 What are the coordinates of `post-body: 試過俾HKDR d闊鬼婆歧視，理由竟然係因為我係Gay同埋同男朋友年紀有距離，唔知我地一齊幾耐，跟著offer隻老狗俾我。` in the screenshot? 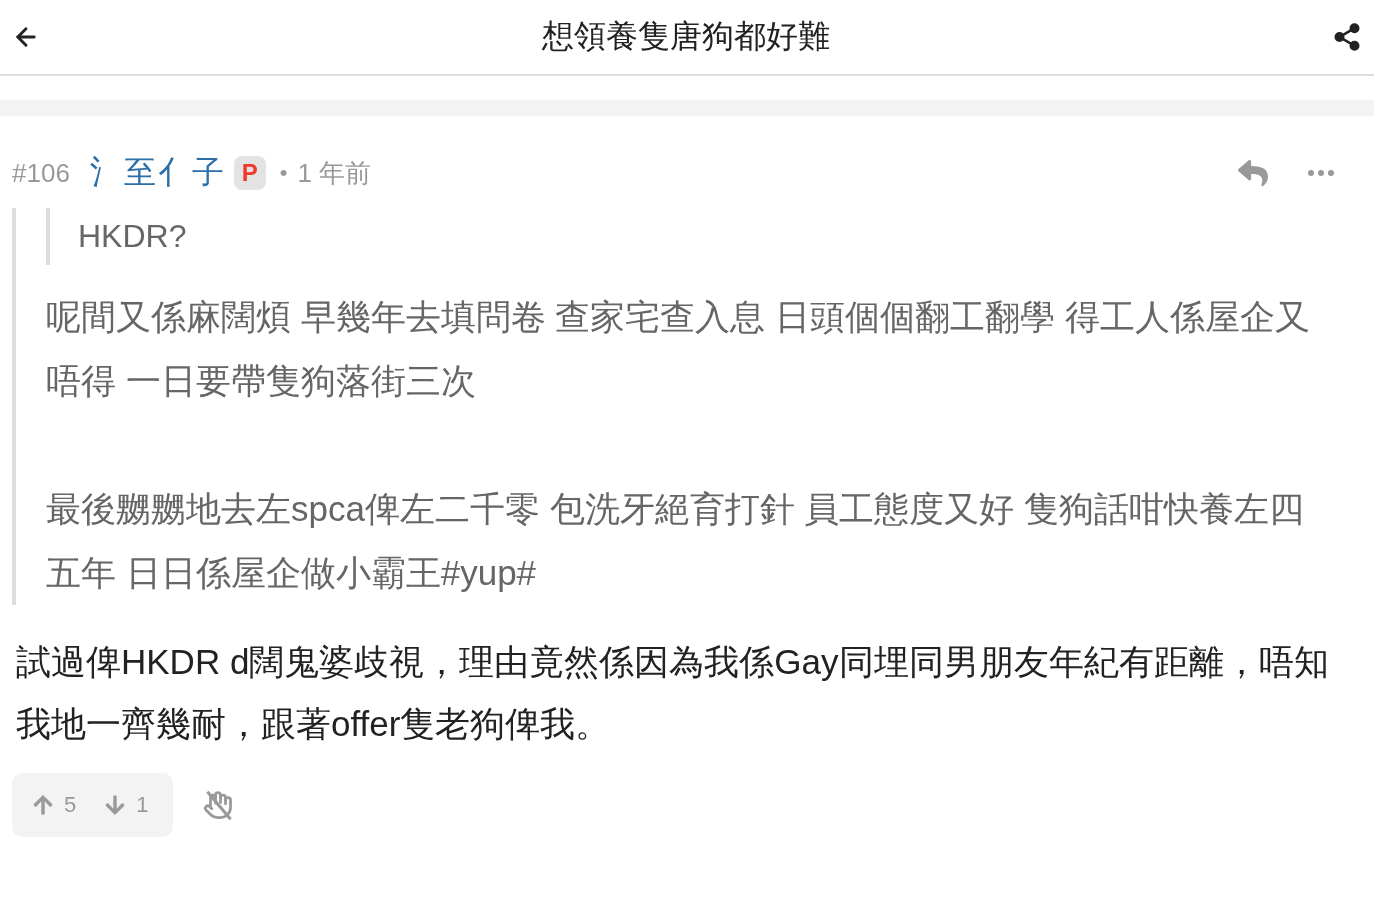 It's located at (672, 693).